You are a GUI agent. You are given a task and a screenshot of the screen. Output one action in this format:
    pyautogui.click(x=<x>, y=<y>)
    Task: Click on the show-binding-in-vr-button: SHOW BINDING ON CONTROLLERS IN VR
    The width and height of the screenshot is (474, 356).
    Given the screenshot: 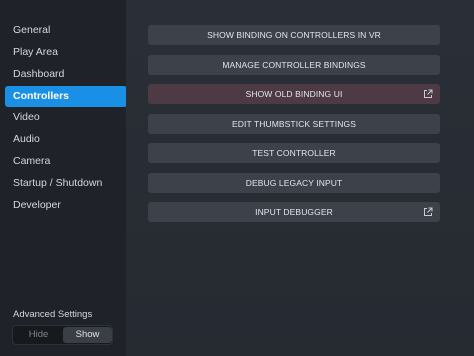 What is the action you would take?
    pyautogui.click(x=294, y=35)
    